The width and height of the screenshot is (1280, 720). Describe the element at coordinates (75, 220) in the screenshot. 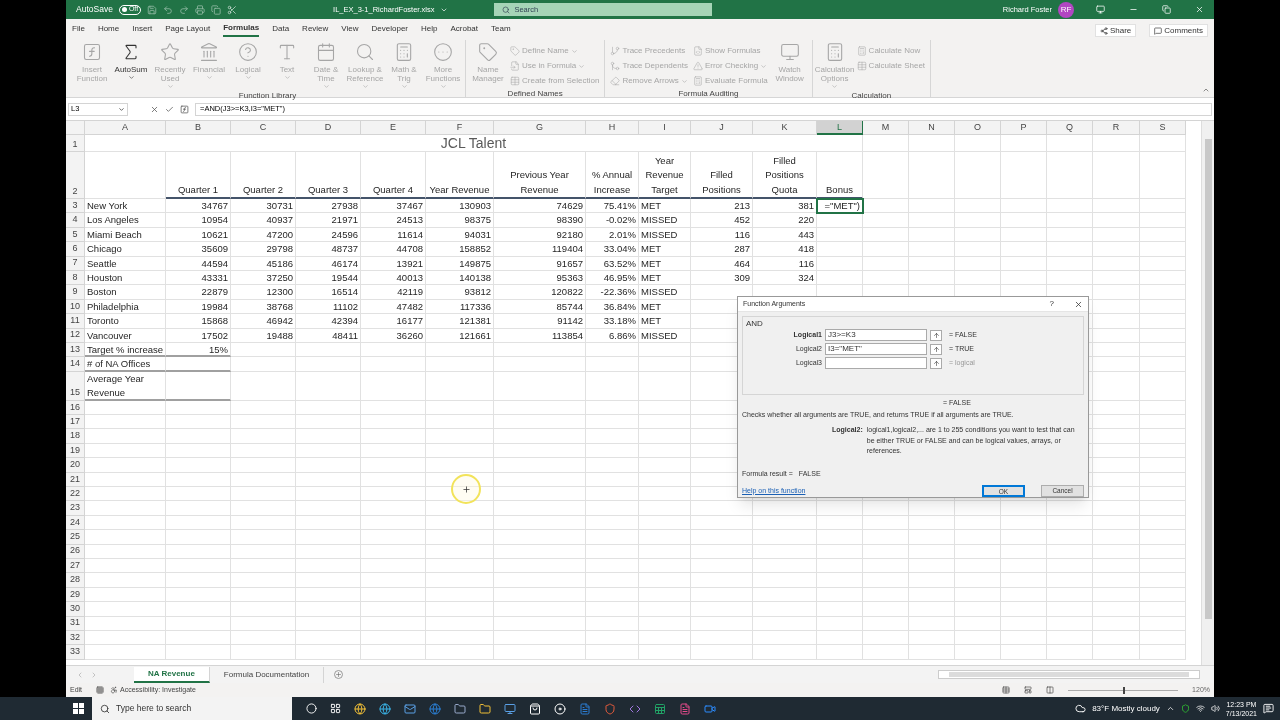

I see `row-header: 4` at that location.